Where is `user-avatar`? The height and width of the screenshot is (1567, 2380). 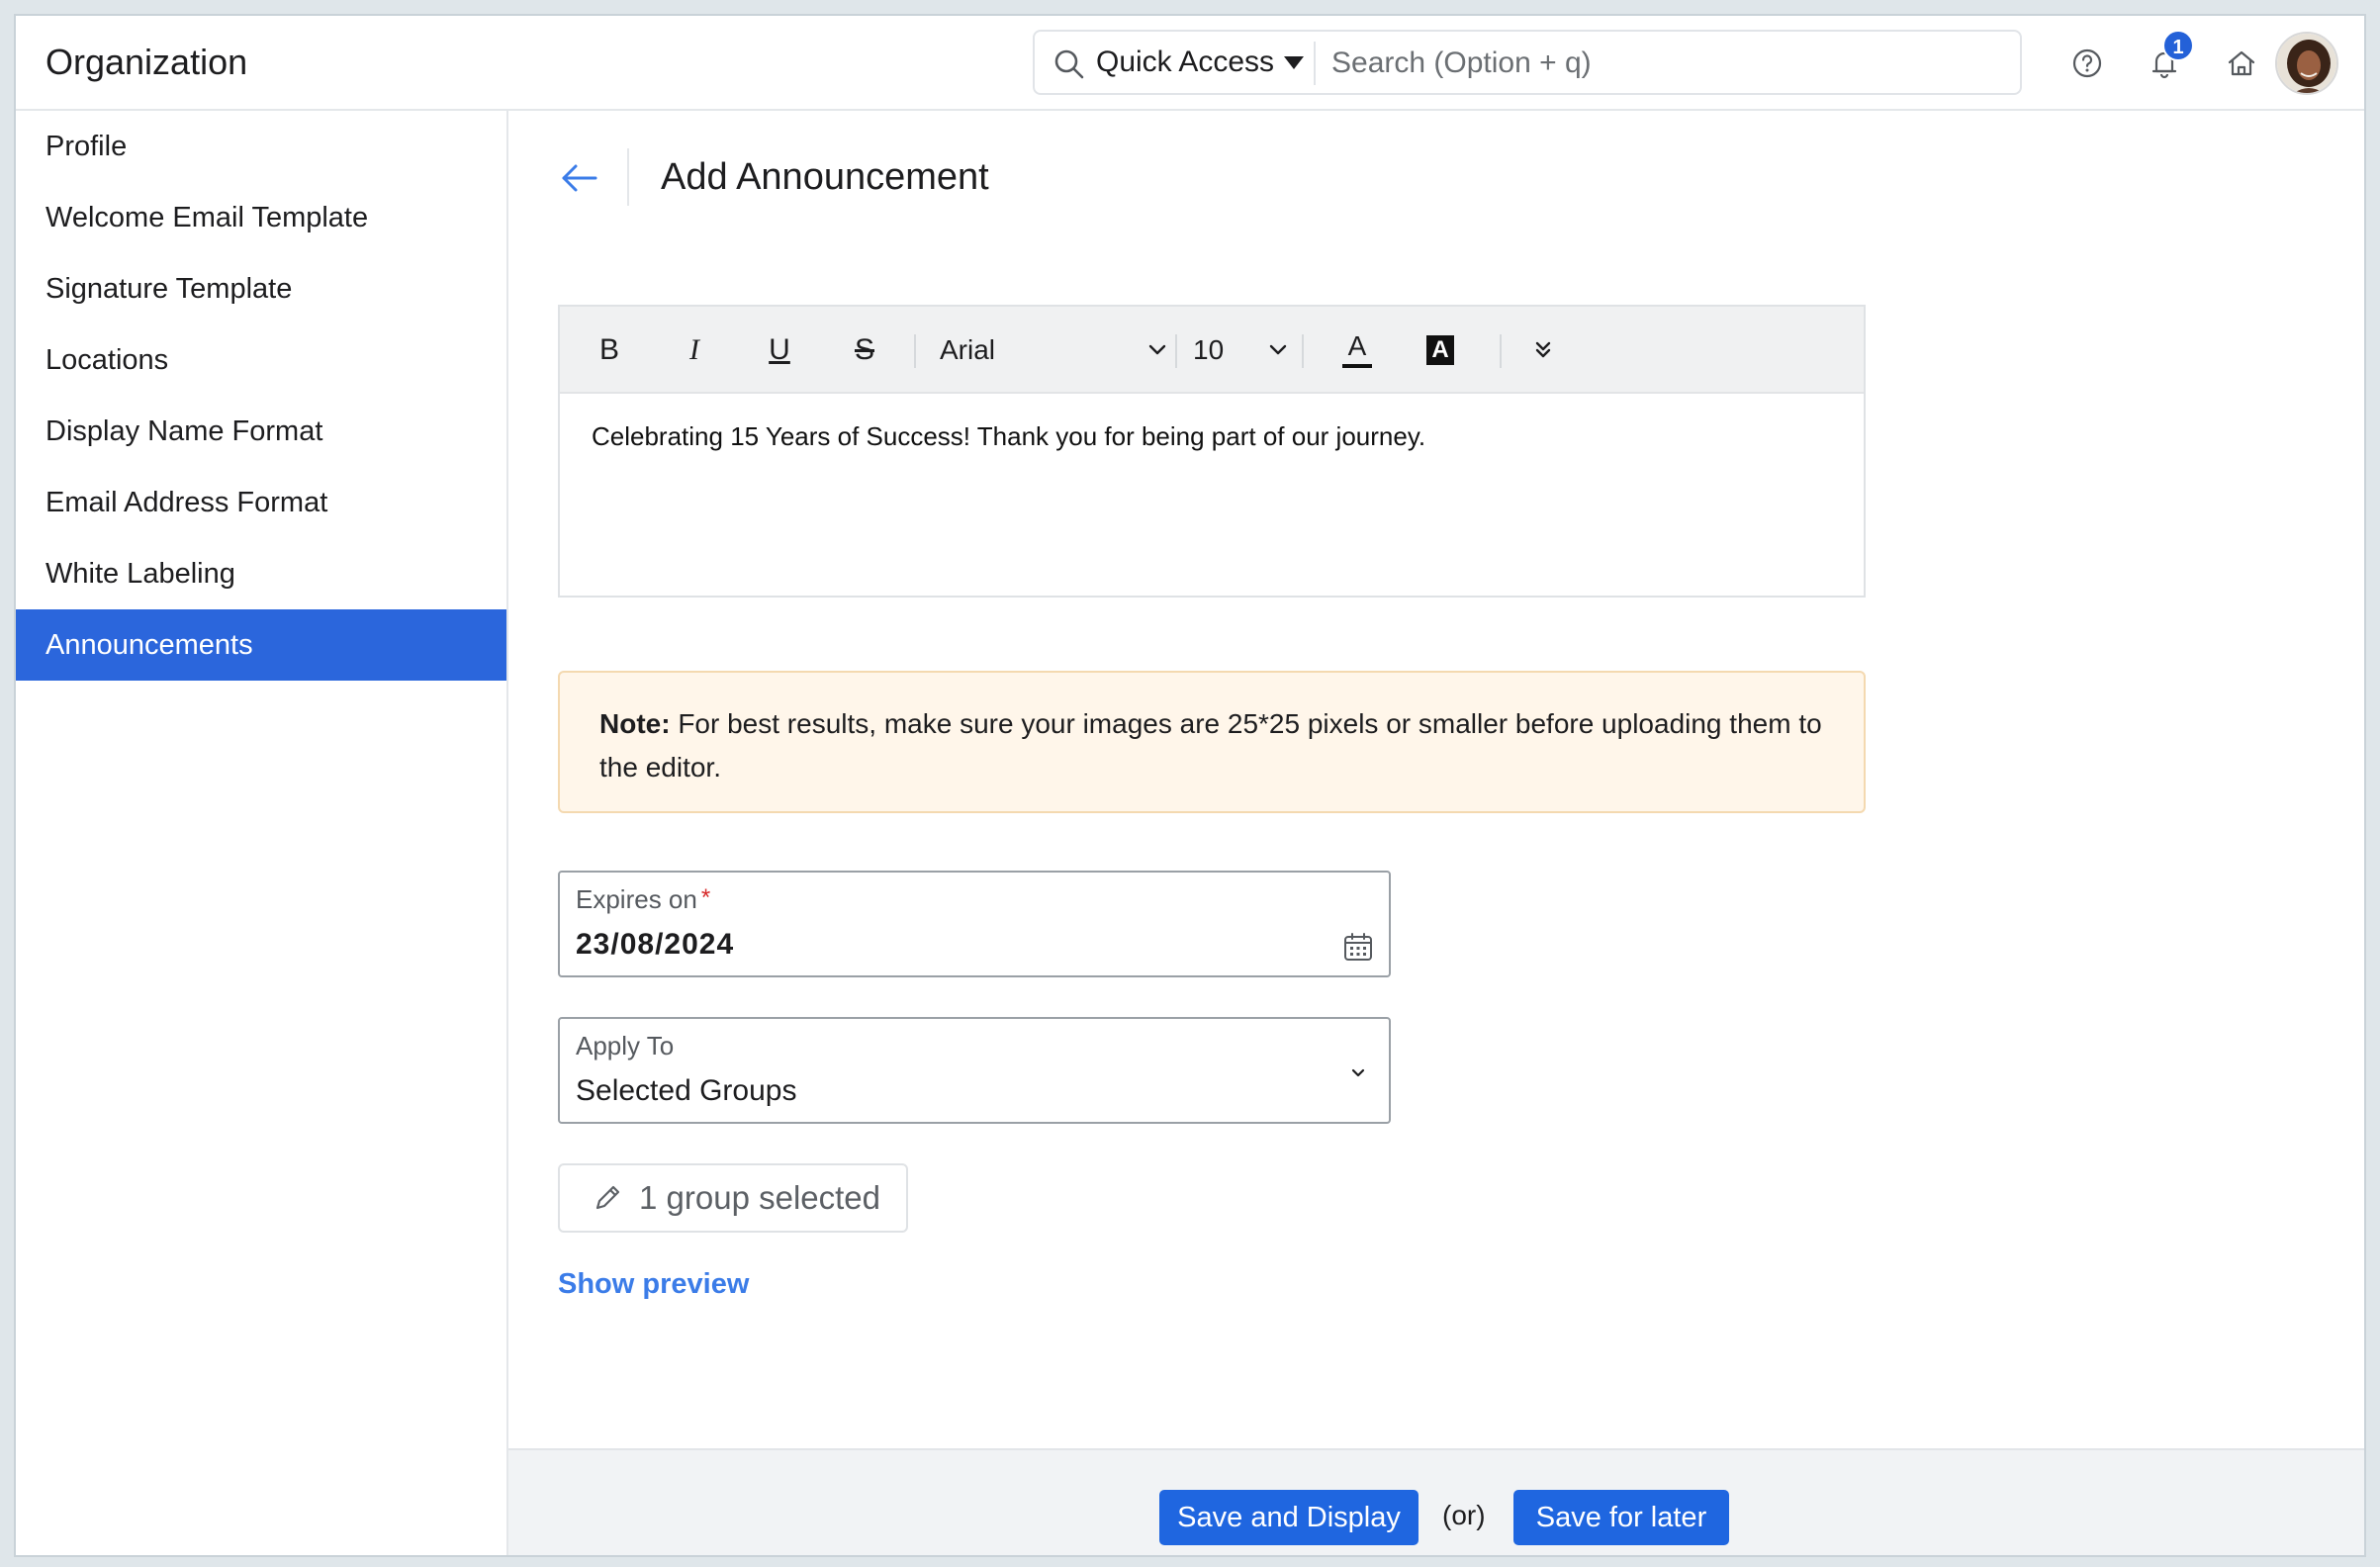
user-avatar is located at coordinates (2306, 64).